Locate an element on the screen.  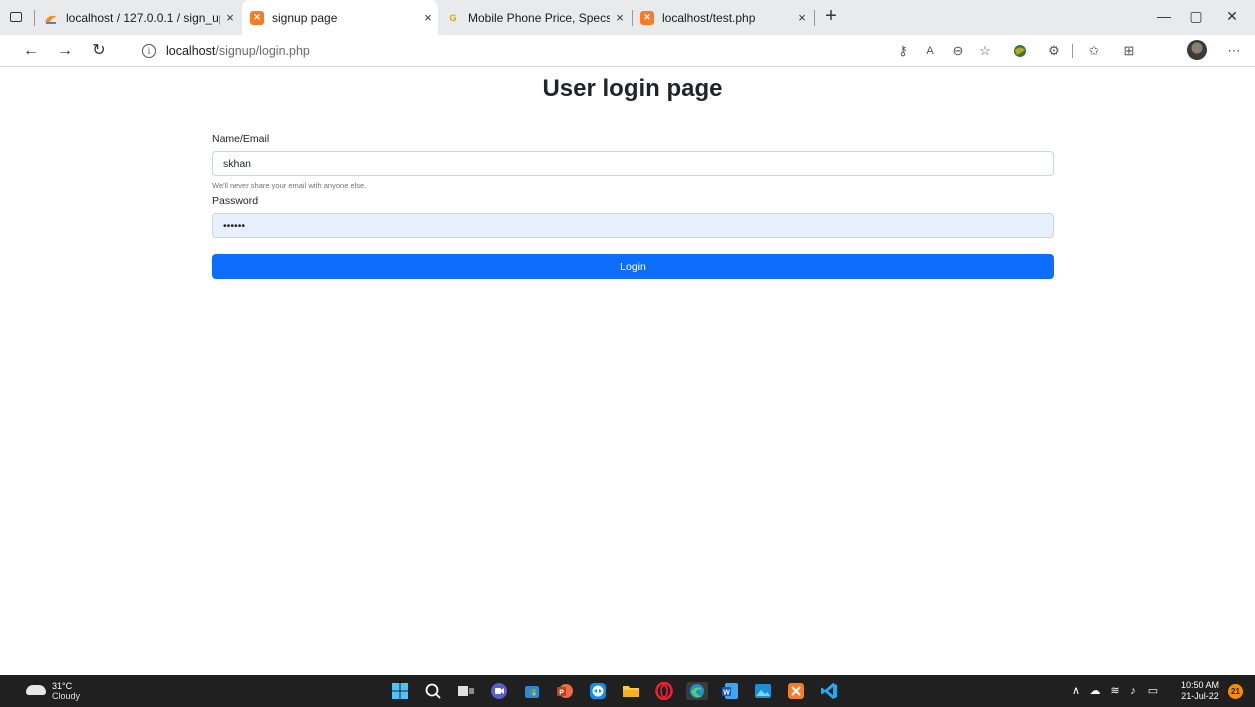
gsmarena-icon: G is located at coordinates (453, 17).